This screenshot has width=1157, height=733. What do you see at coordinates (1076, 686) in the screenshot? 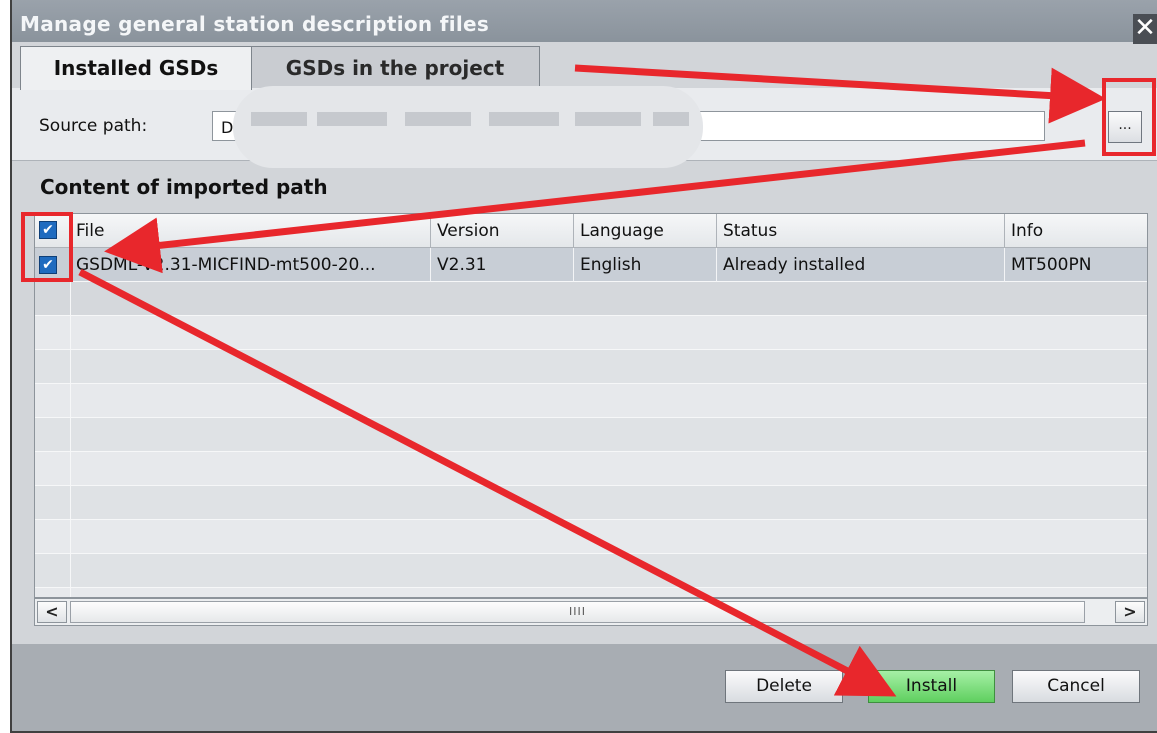
I see `cancel-button: Cancel` at bounding box center [1076, 686].